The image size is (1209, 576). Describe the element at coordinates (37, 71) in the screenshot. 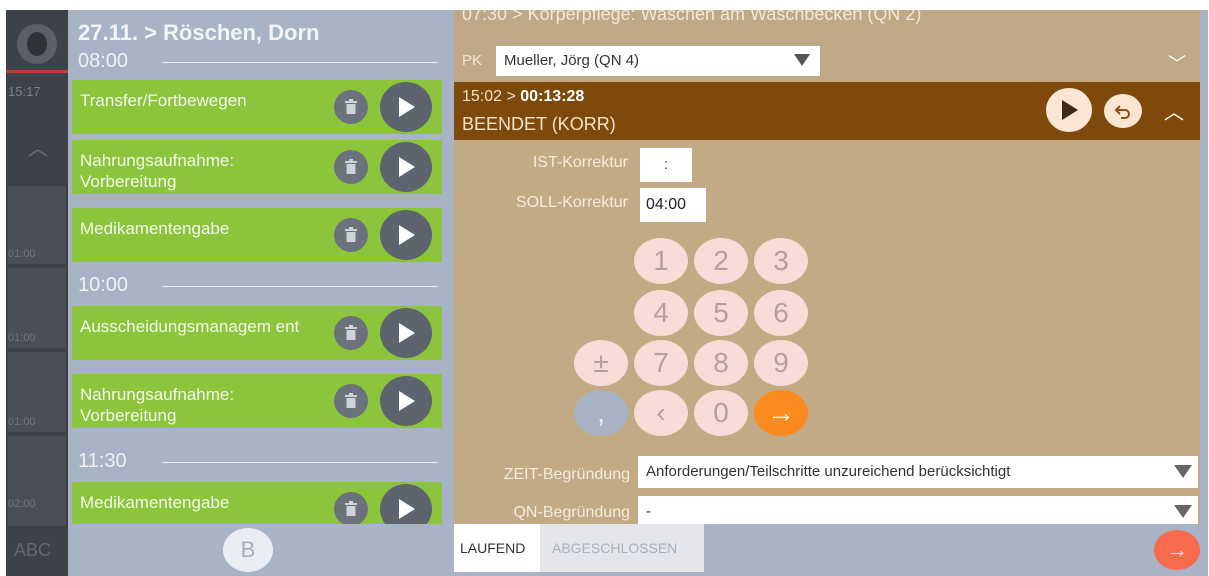

I see `current-time-marker` at that location.